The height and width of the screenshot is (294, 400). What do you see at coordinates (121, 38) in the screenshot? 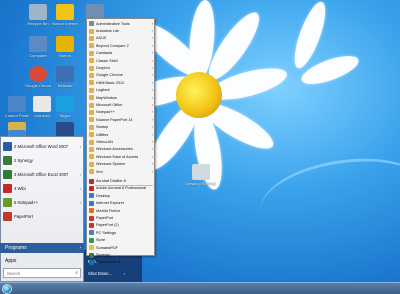
I see `program-menu-item: ASUS ›` at bounding box center [121, 38].